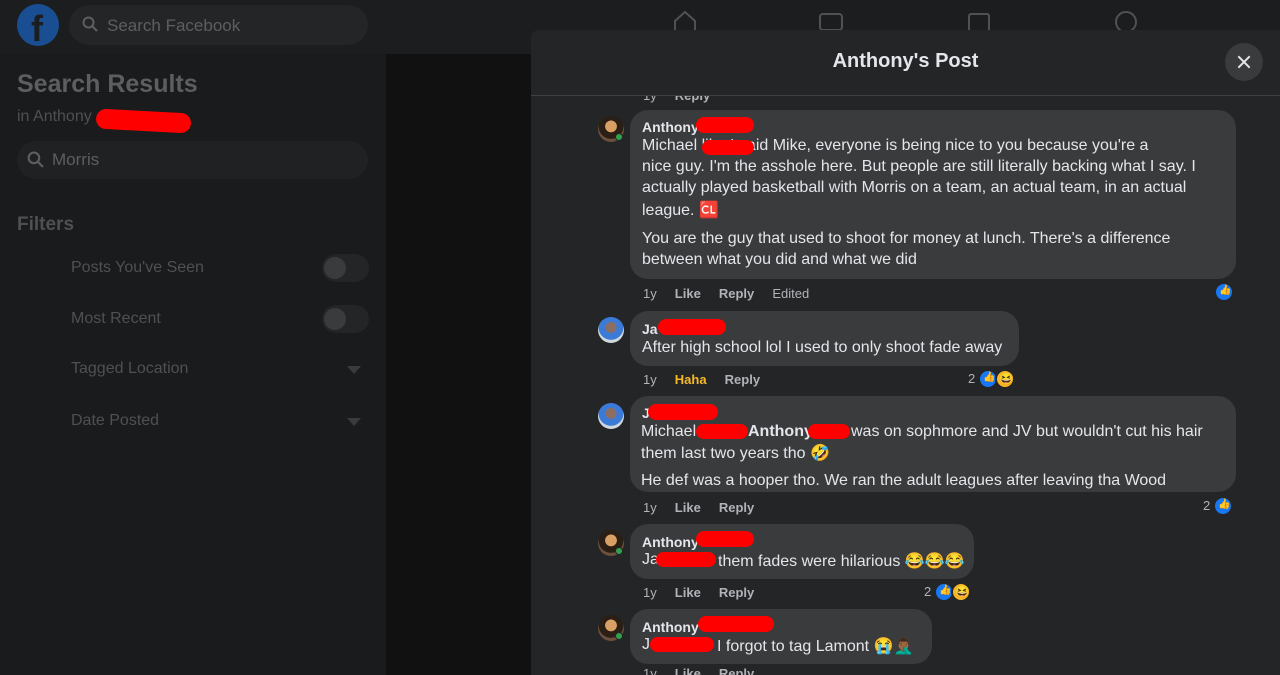 Image resolution: width=1280 pixels, height=675 pixels. What do you see at coordinates (780, 432) in the screenshot?
I see `comment-mention: Anthony` at bounding box center [780, 432].